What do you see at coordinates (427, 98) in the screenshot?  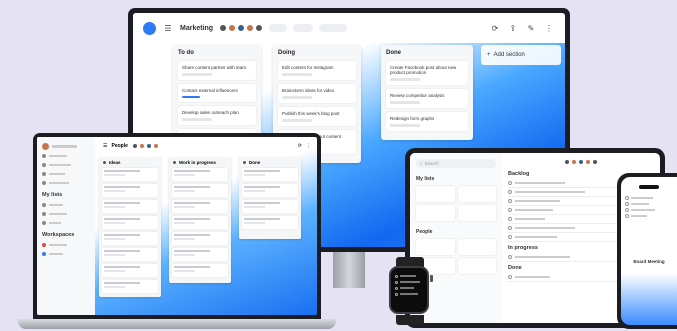 I see `task-card: Review competitor analysis` at bounding box center [427, 98].